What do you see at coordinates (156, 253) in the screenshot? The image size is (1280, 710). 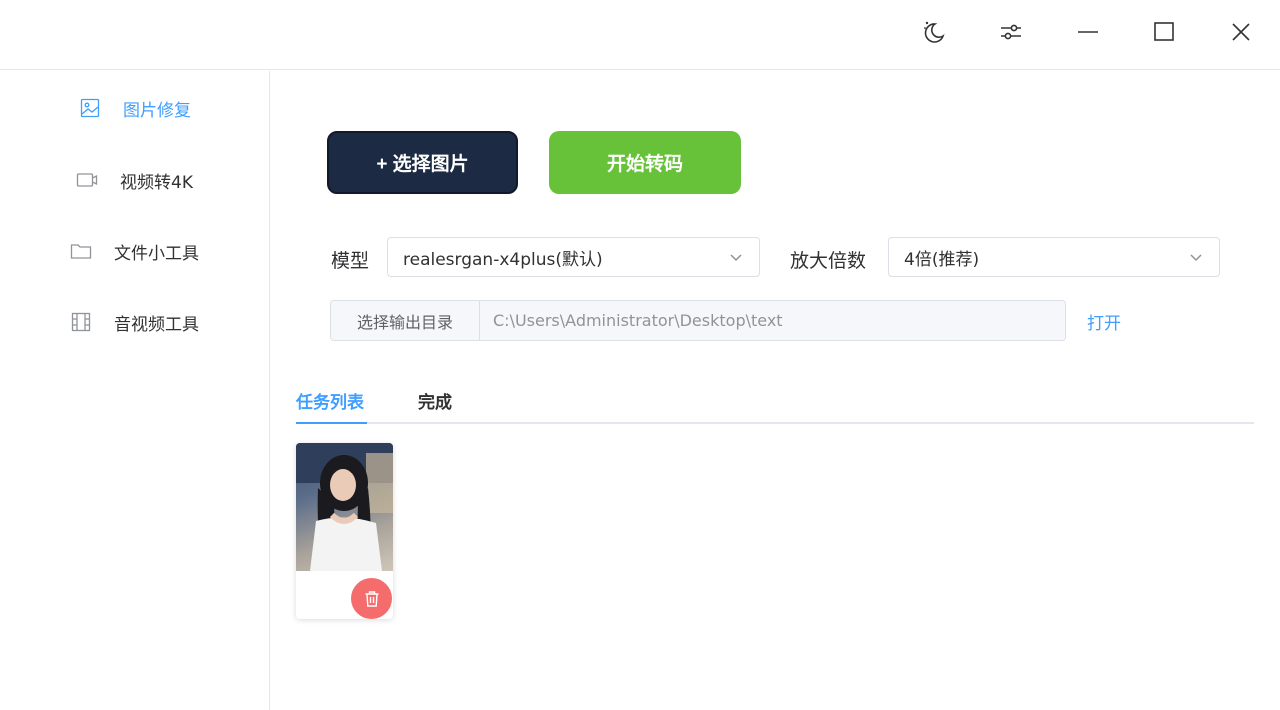 I see `sidebar-item-label: 文件小工具` at bounding box center [156, 253].